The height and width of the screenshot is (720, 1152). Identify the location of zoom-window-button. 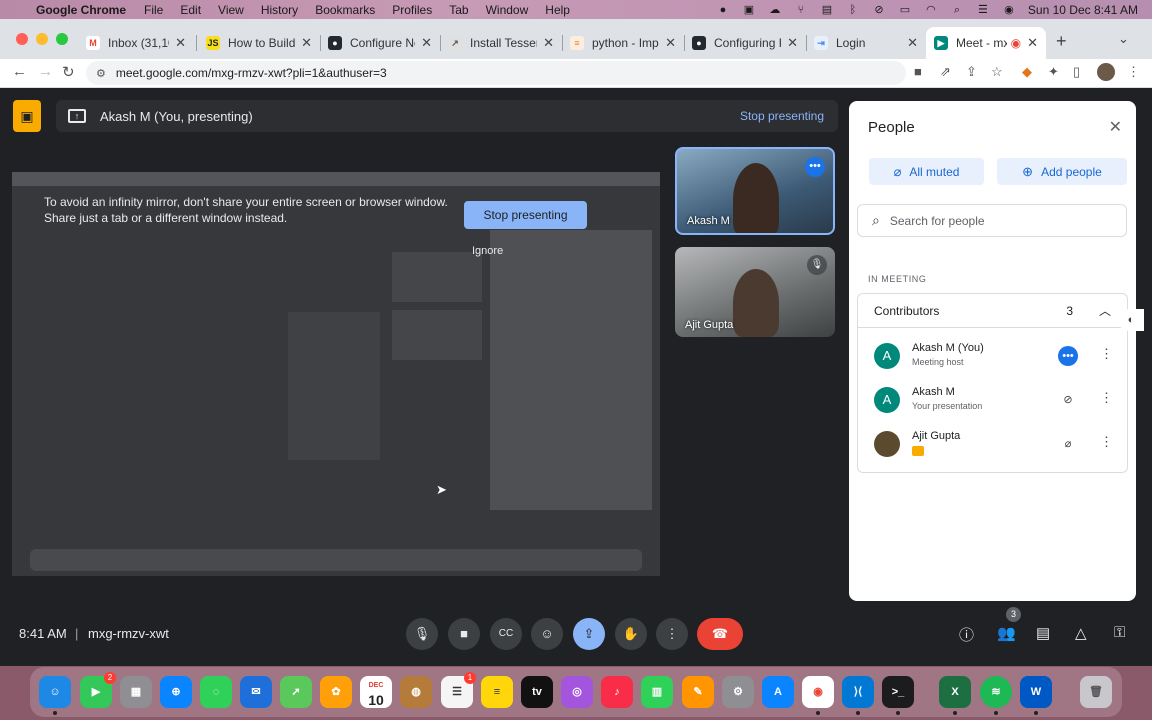
(62, 39).